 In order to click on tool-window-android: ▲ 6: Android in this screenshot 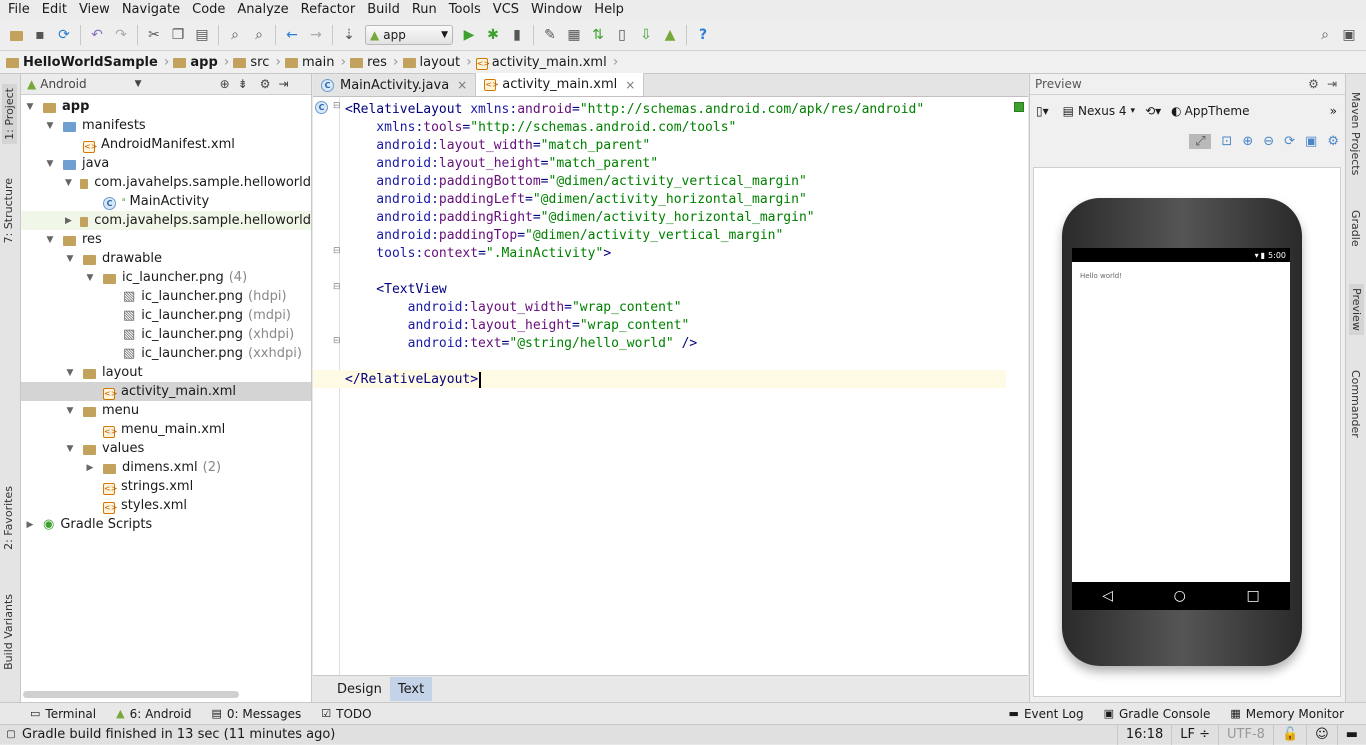, I will do `click(153, 714)`.